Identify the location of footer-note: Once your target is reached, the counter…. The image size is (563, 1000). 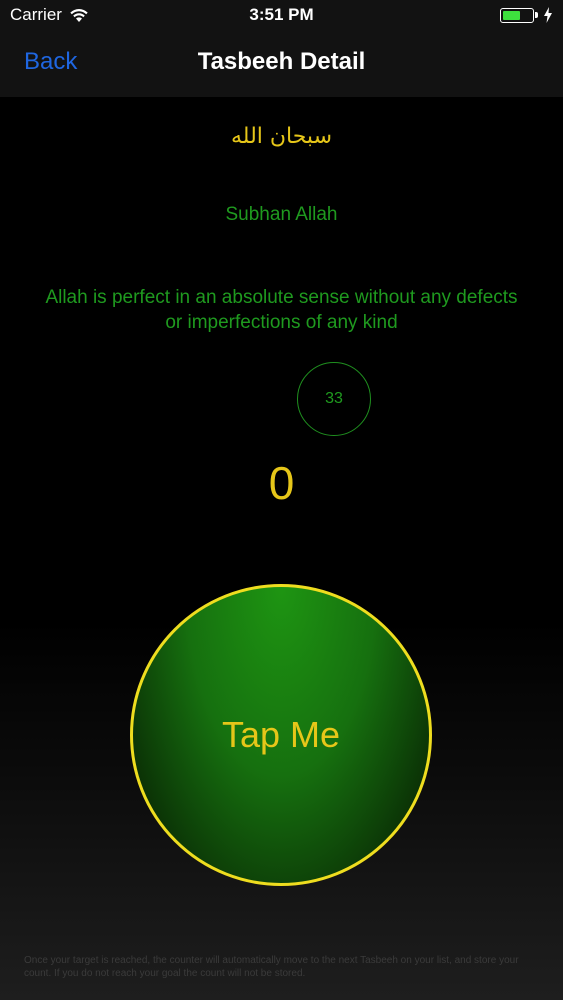
(271, 967).